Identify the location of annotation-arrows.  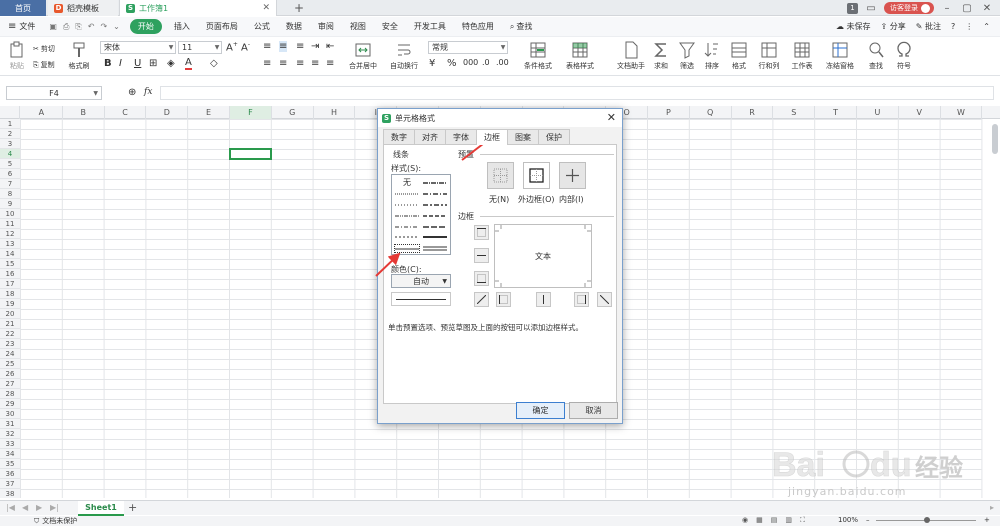
(436, 204).